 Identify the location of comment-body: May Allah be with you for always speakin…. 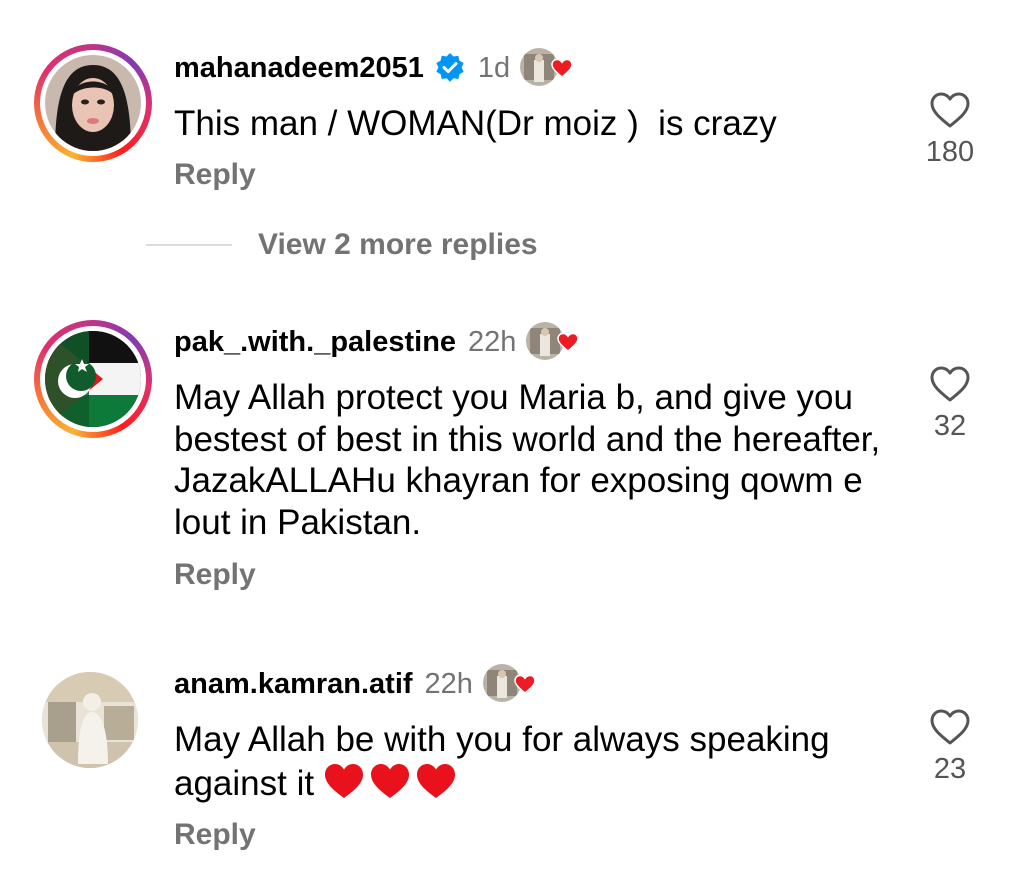
(502, 761).